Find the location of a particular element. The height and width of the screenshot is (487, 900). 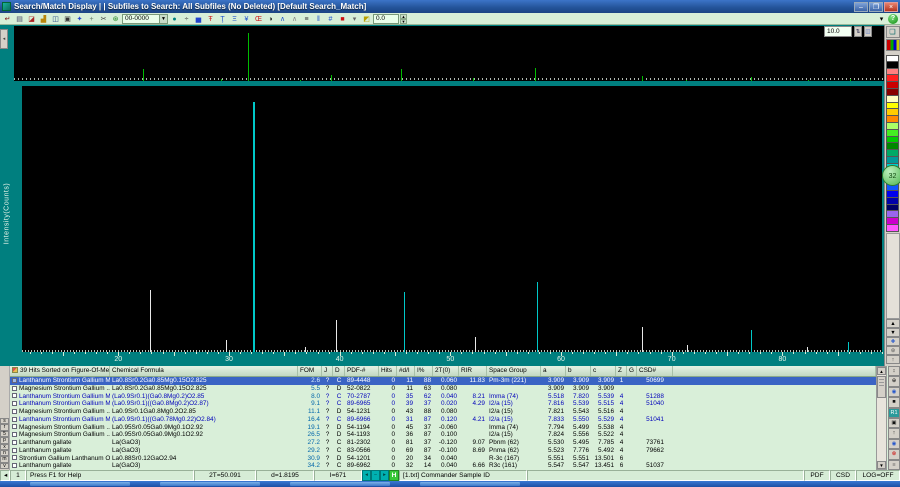

pdf-number-combo: 00-0000 ▼ is located at coordinates (145, 18).